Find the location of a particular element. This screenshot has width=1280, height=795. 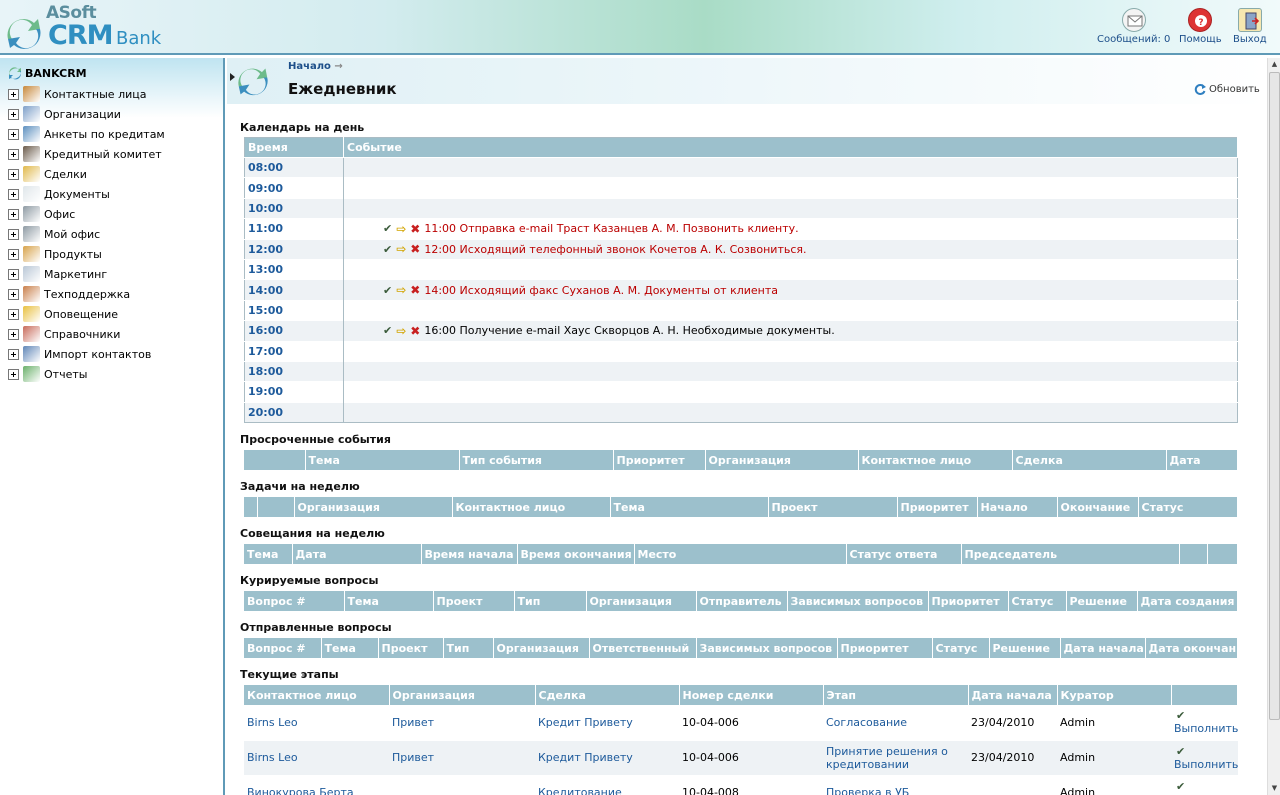

messages-button: Сообщений: 0 is located at coordinates (1133, 26).